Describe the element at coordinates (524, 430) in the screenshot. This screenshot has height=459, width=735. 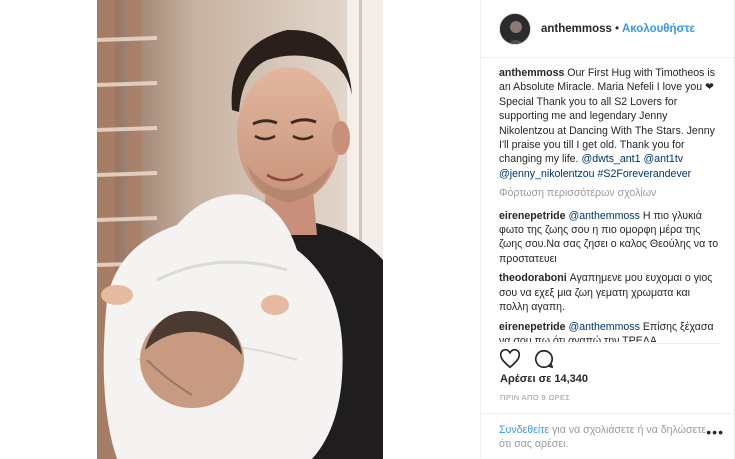
I see `login-link: Συνδεθείτε` at that location.